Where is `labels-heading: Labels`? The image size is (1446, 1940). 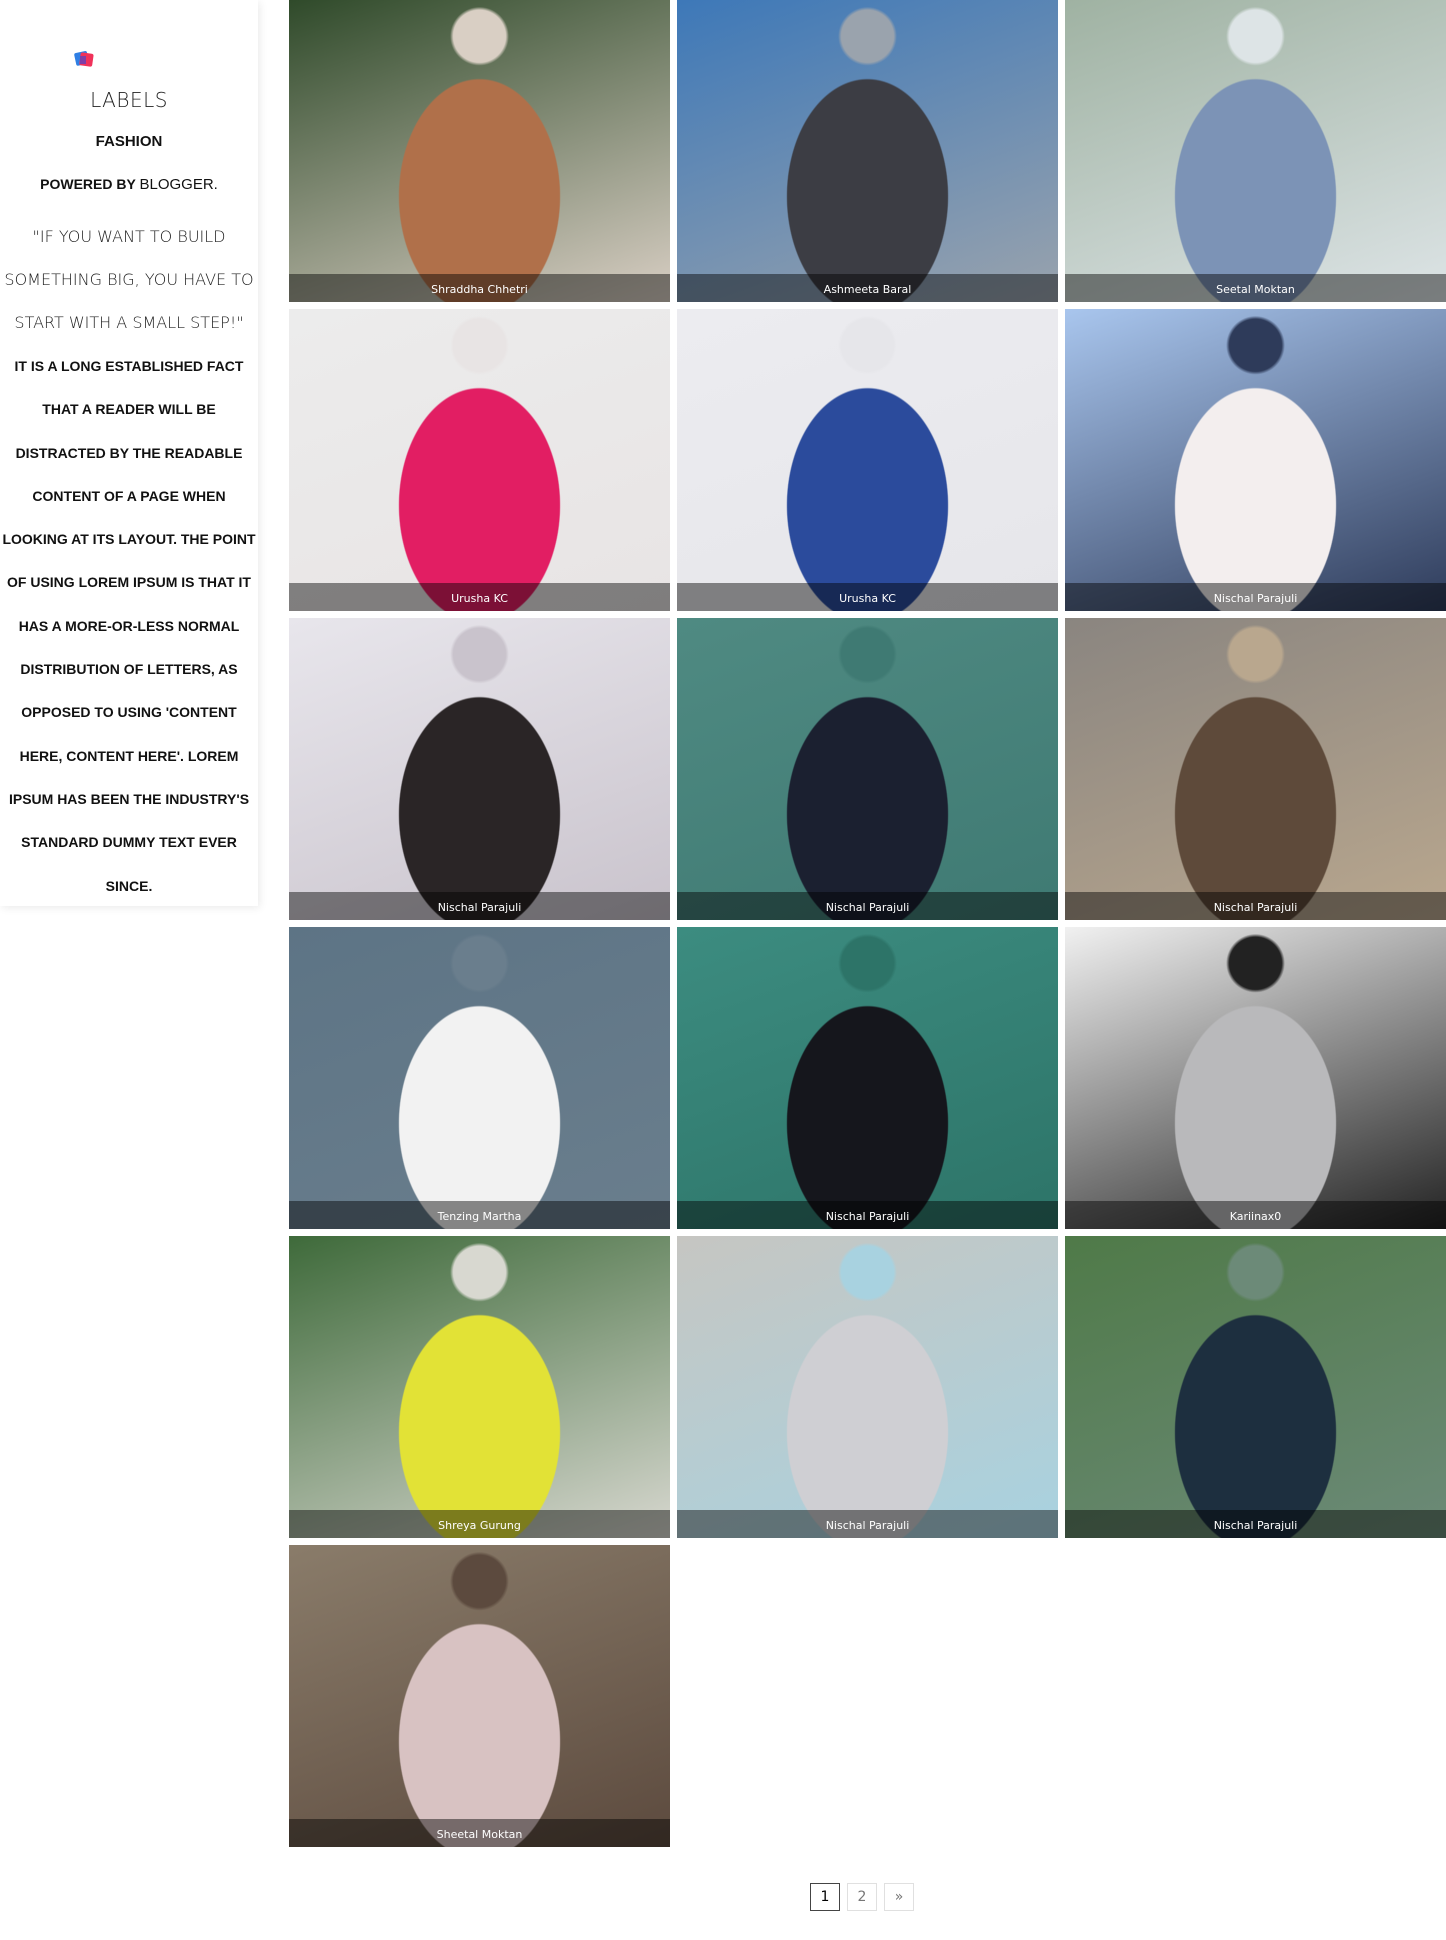
labels-heading: Labels is located at coordinates (129, 100).